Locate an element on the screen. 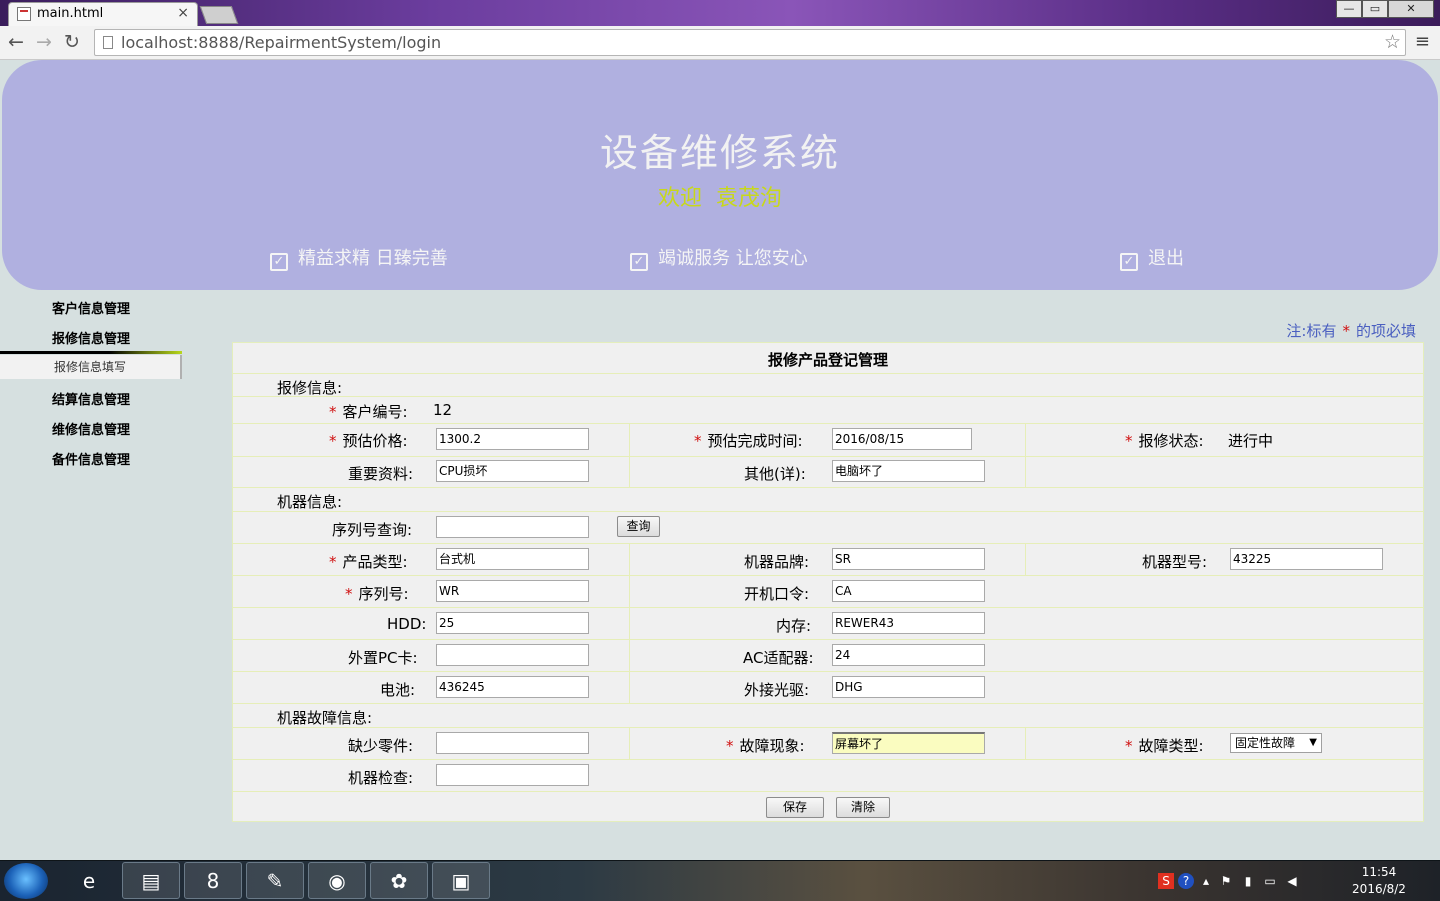  sidebar-item-repair: 报修信息管理 is located at coordinates (91, 337).